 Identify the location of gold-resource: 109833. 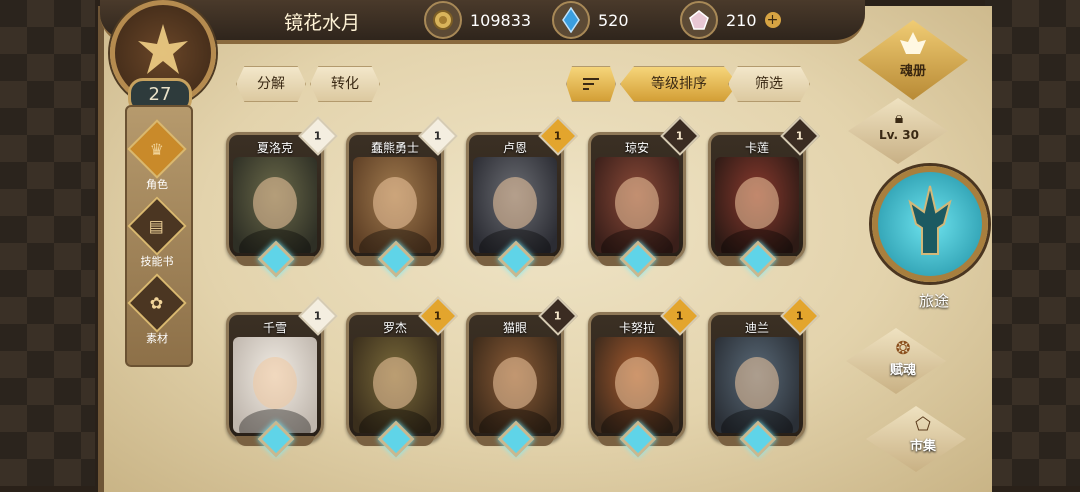
(478, 20).